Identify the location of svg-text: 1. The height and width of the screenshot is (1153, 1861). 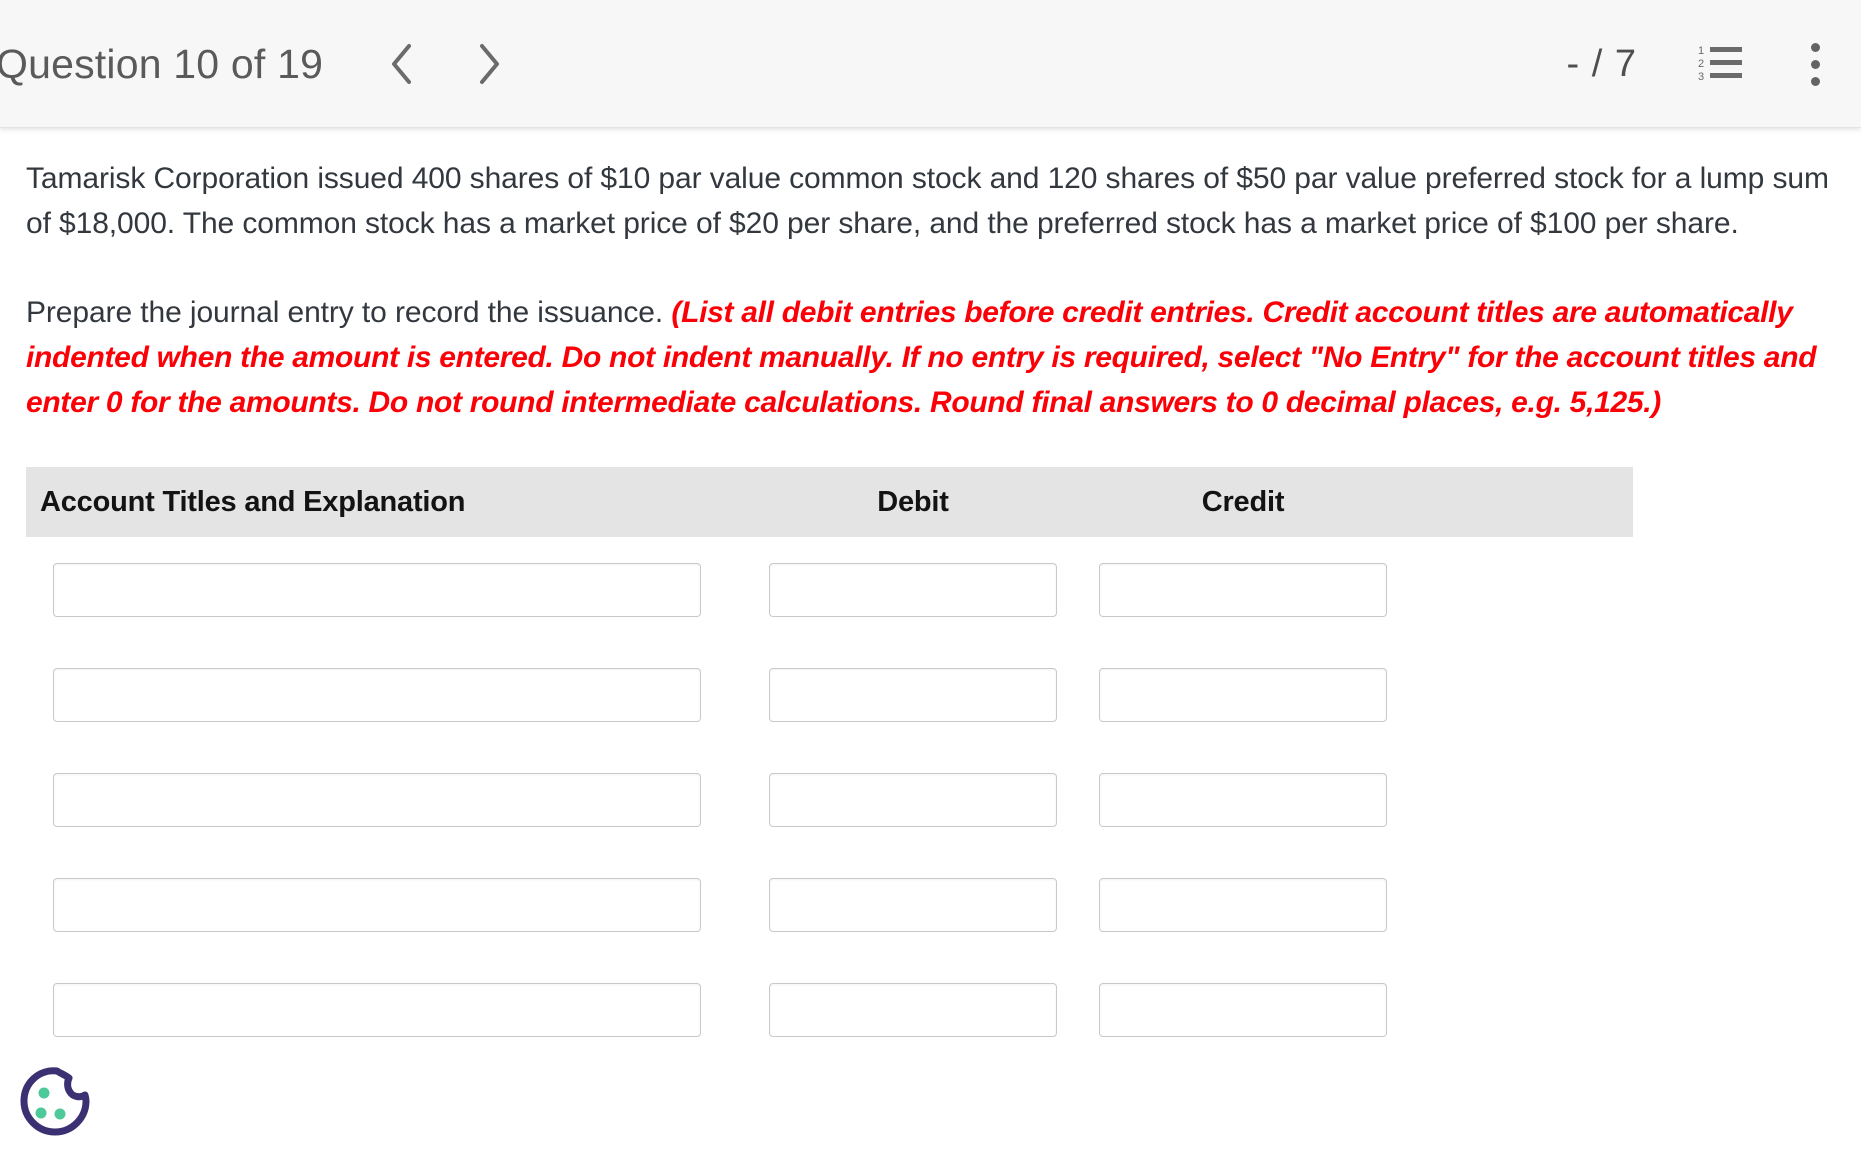
(1701, 51).